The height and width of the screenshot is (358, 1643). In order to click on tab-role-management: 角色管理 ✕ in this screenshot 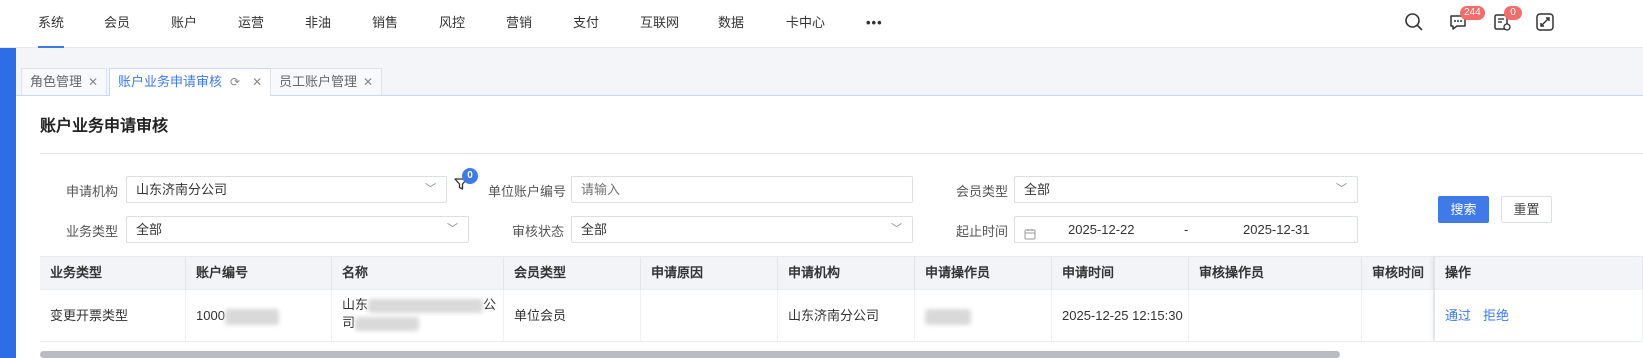, I will do `click(64, 81)`.